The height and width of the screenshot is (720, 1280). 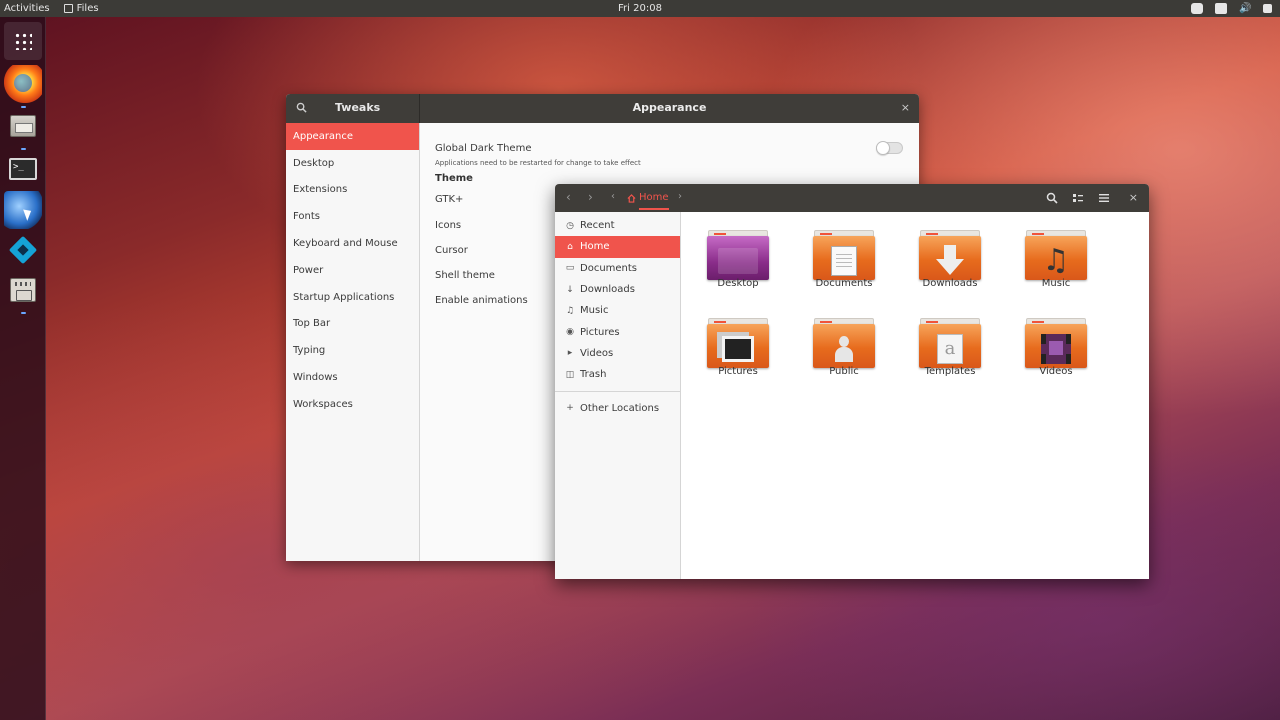 I want to click on path-bar: Home, so click(x=648, y=198).